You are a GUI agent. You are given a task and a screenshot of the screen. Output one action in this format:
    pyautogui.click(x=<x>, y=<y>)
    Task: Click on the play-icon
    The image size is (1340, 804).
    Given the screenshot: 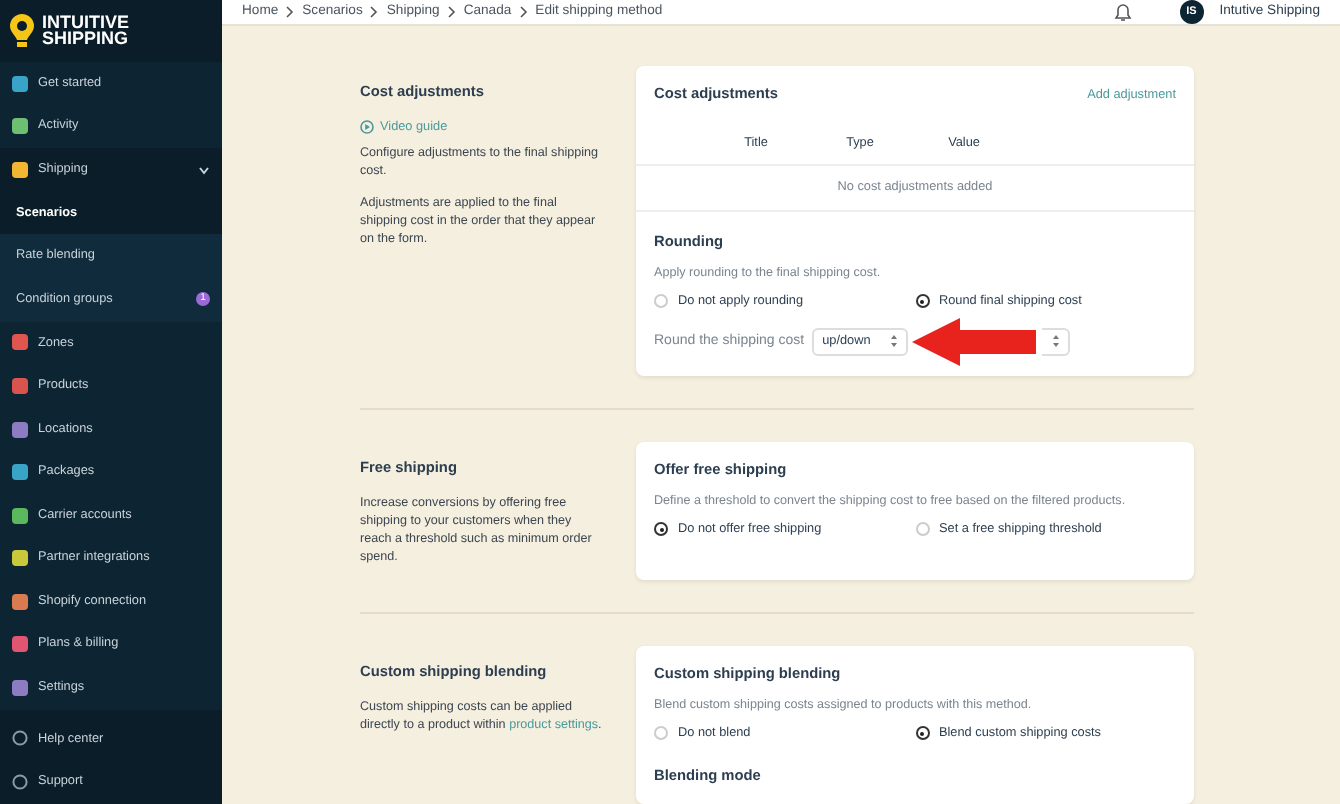 What is the action you would take?
    pyautogui.click(x=367, y=126)
    